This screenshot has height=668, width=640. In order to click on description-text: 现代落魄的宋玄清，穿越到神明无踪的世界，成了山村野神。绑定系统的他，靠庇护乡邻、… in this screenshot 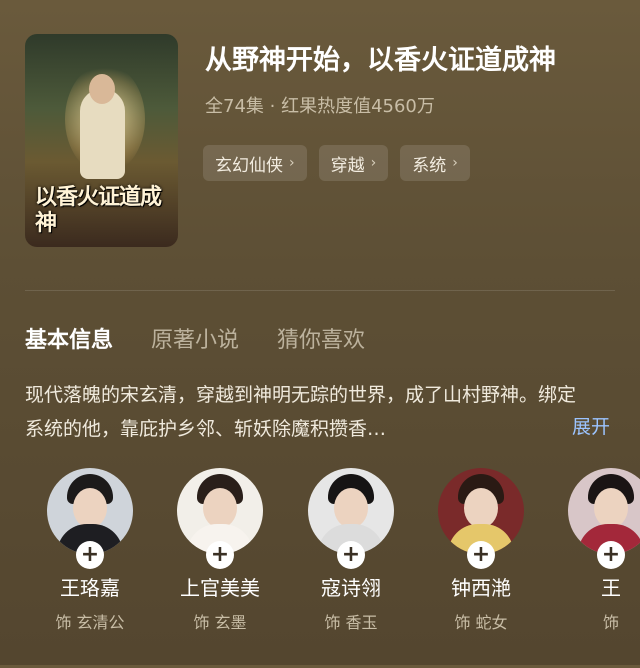, I will do `click(301, 412)`.